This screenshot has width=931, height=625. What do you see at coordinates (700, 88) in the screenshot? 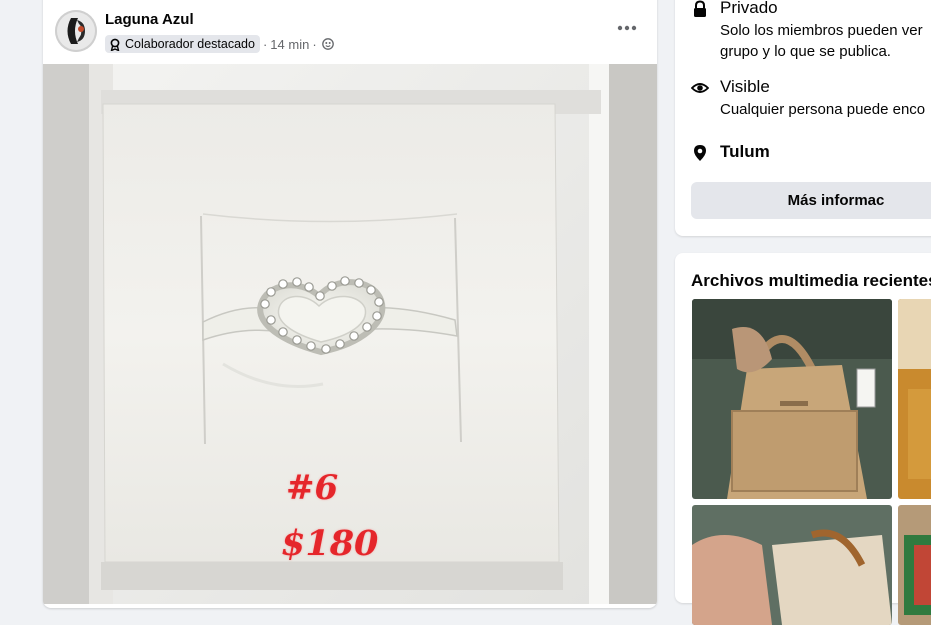
I see `eye-icon` at bounding box center [700, 88].